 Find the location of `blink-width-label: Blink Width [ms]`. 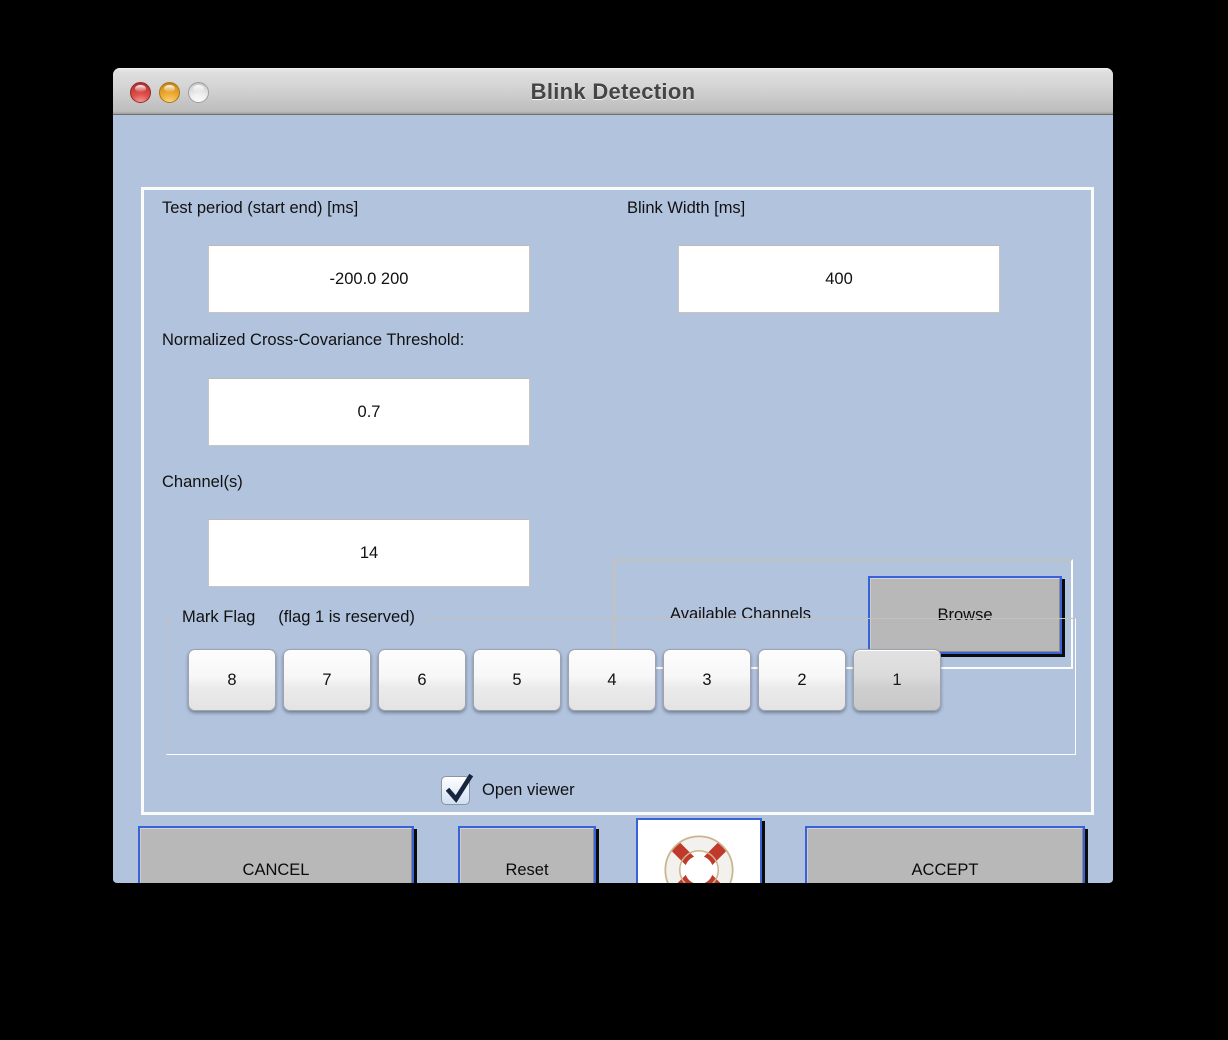

blink-width-label: Blink Width [ms] is located at coordinates (686, 208).